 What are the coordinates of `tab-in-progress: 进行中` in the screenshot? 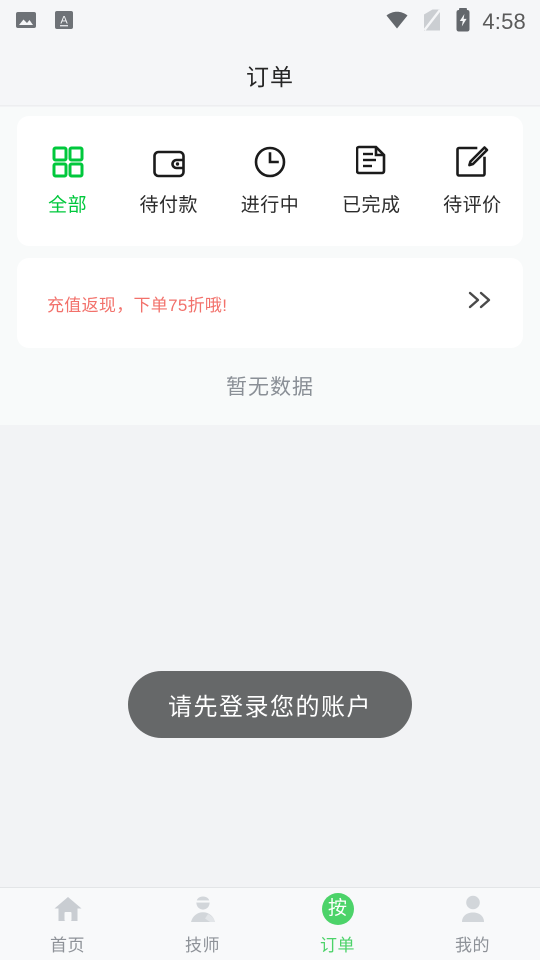 It's located at (269, 181).